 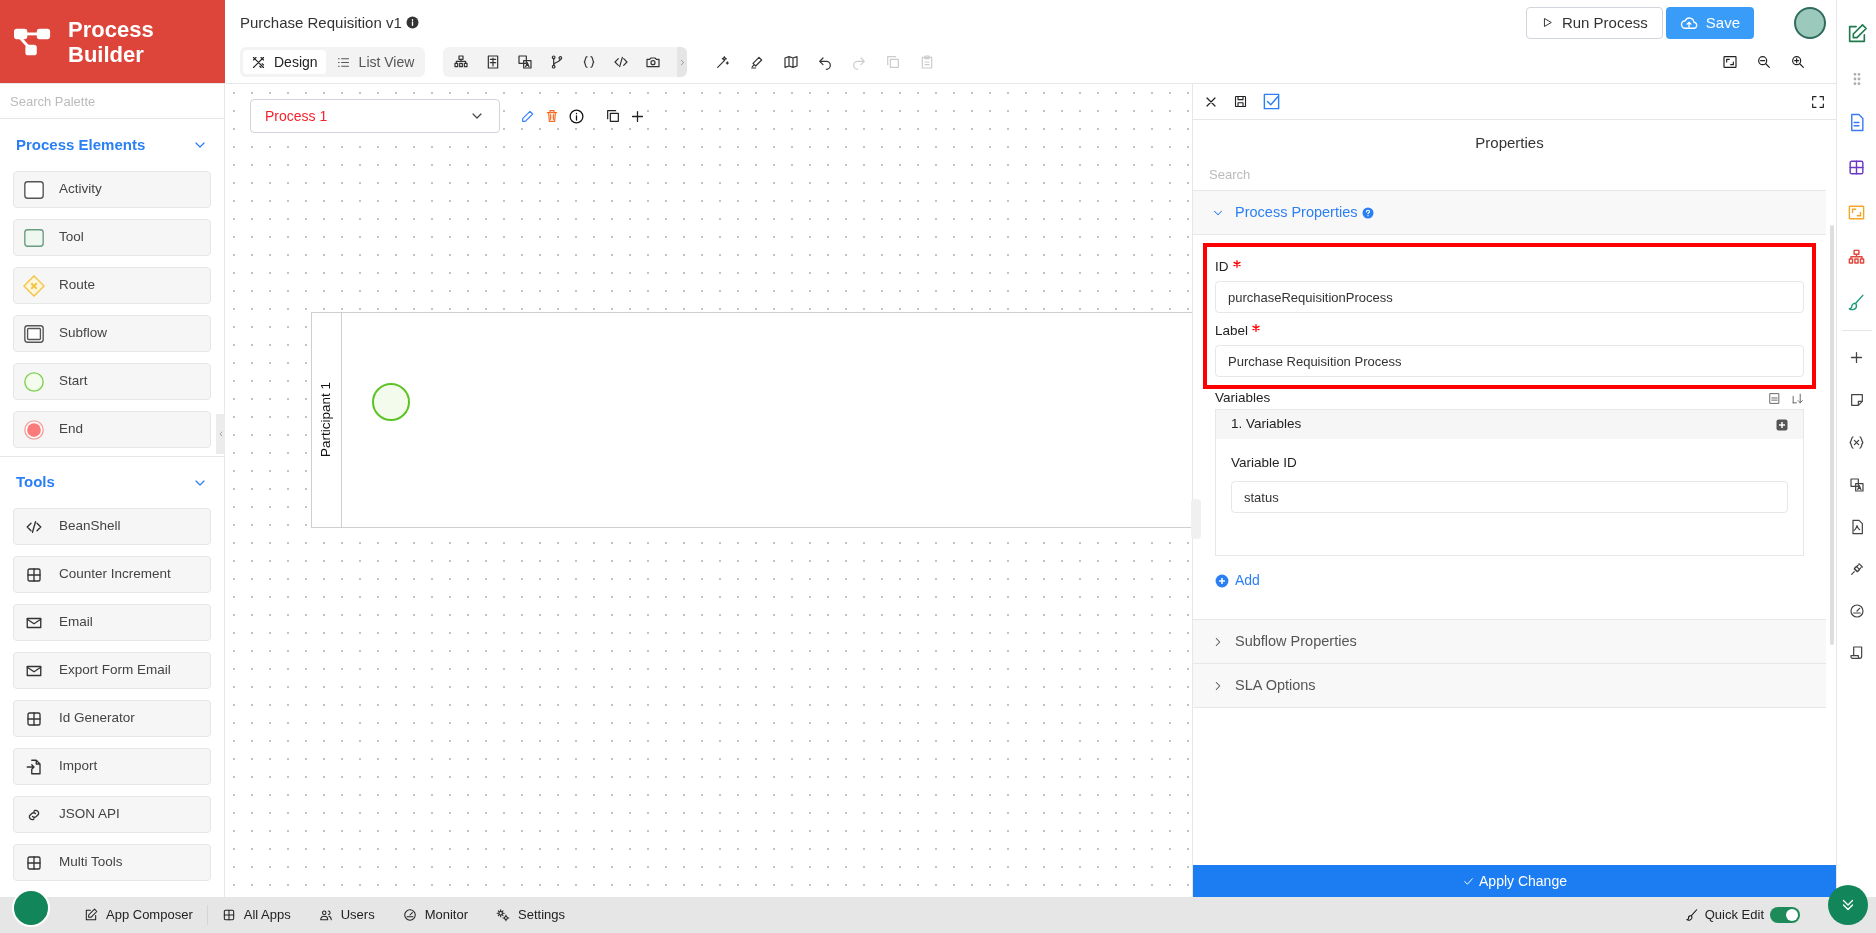 What do you see at coordinates (31, 908) in the screenshot?
I see `platform-logo` at bounding box center [31, 908].